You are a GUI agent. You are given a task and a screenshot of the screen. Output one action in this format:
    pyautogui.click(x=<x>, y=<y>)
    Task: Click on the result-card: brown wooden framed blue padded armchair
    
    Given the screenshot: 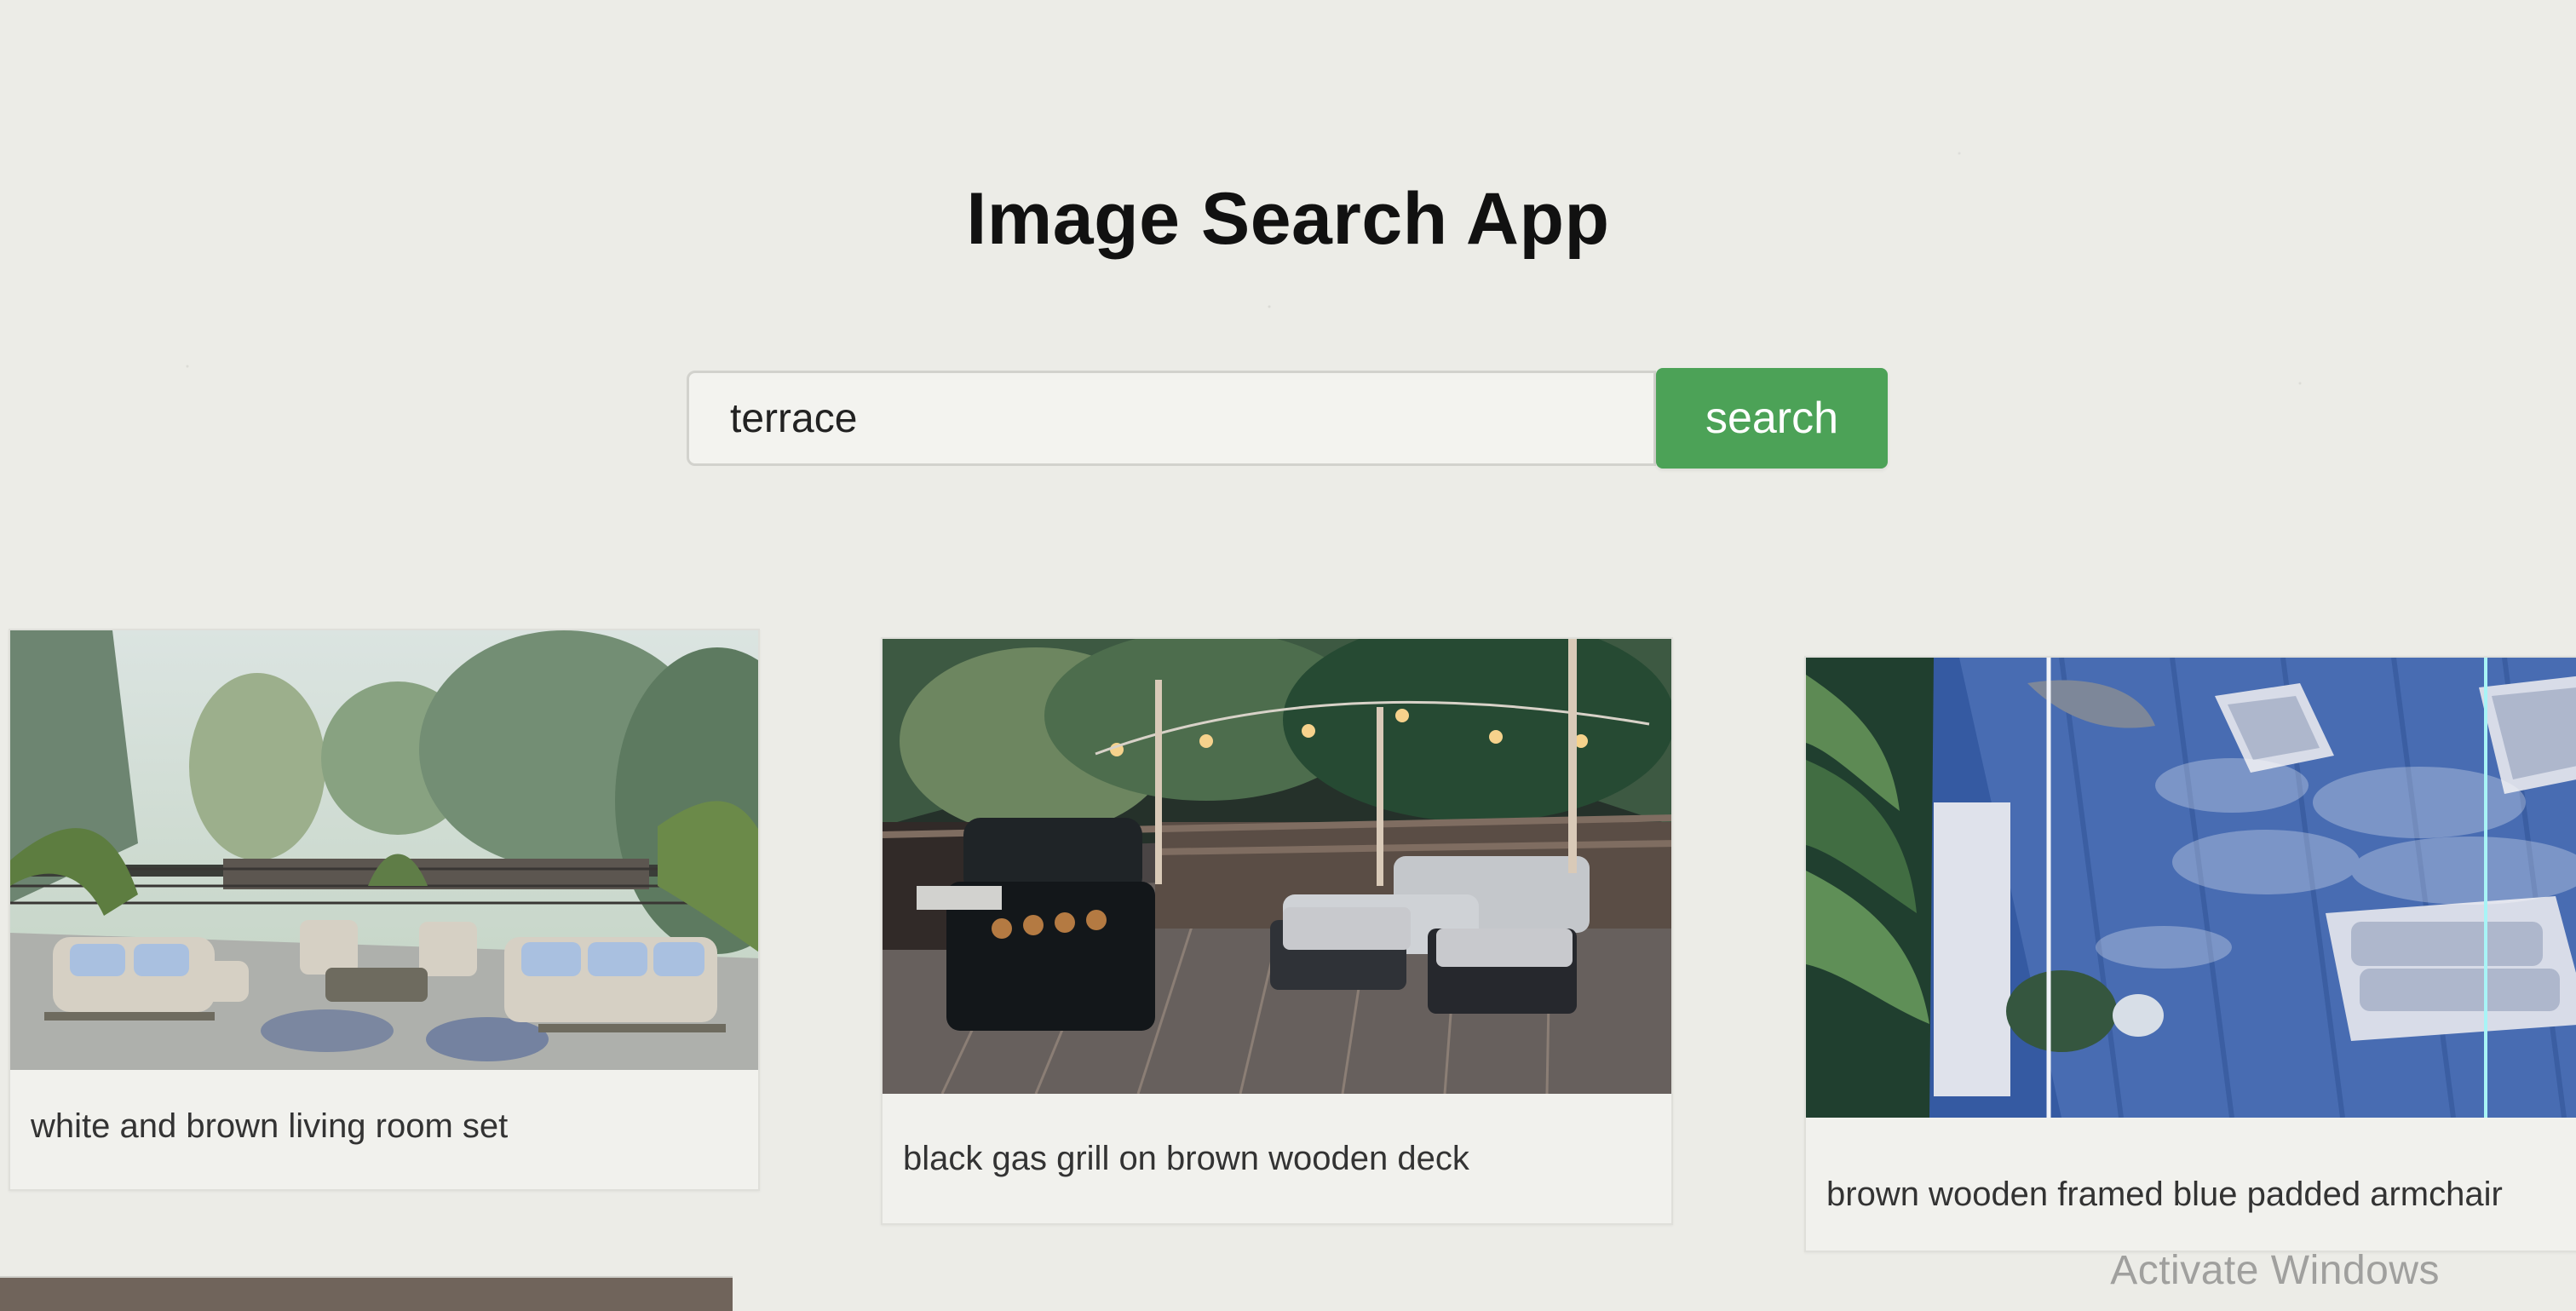 What is the action you would take?
    pyautogui.click(x=2190, y=954)
    